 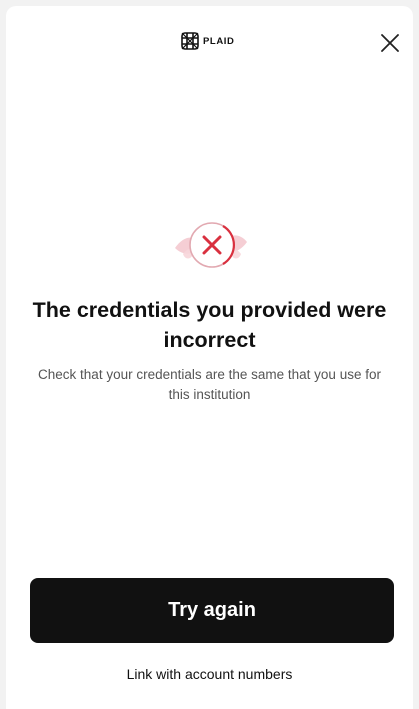 I want to click on link-with-account-numbers-link: Link with account numbers, so click(x=209, y=674).